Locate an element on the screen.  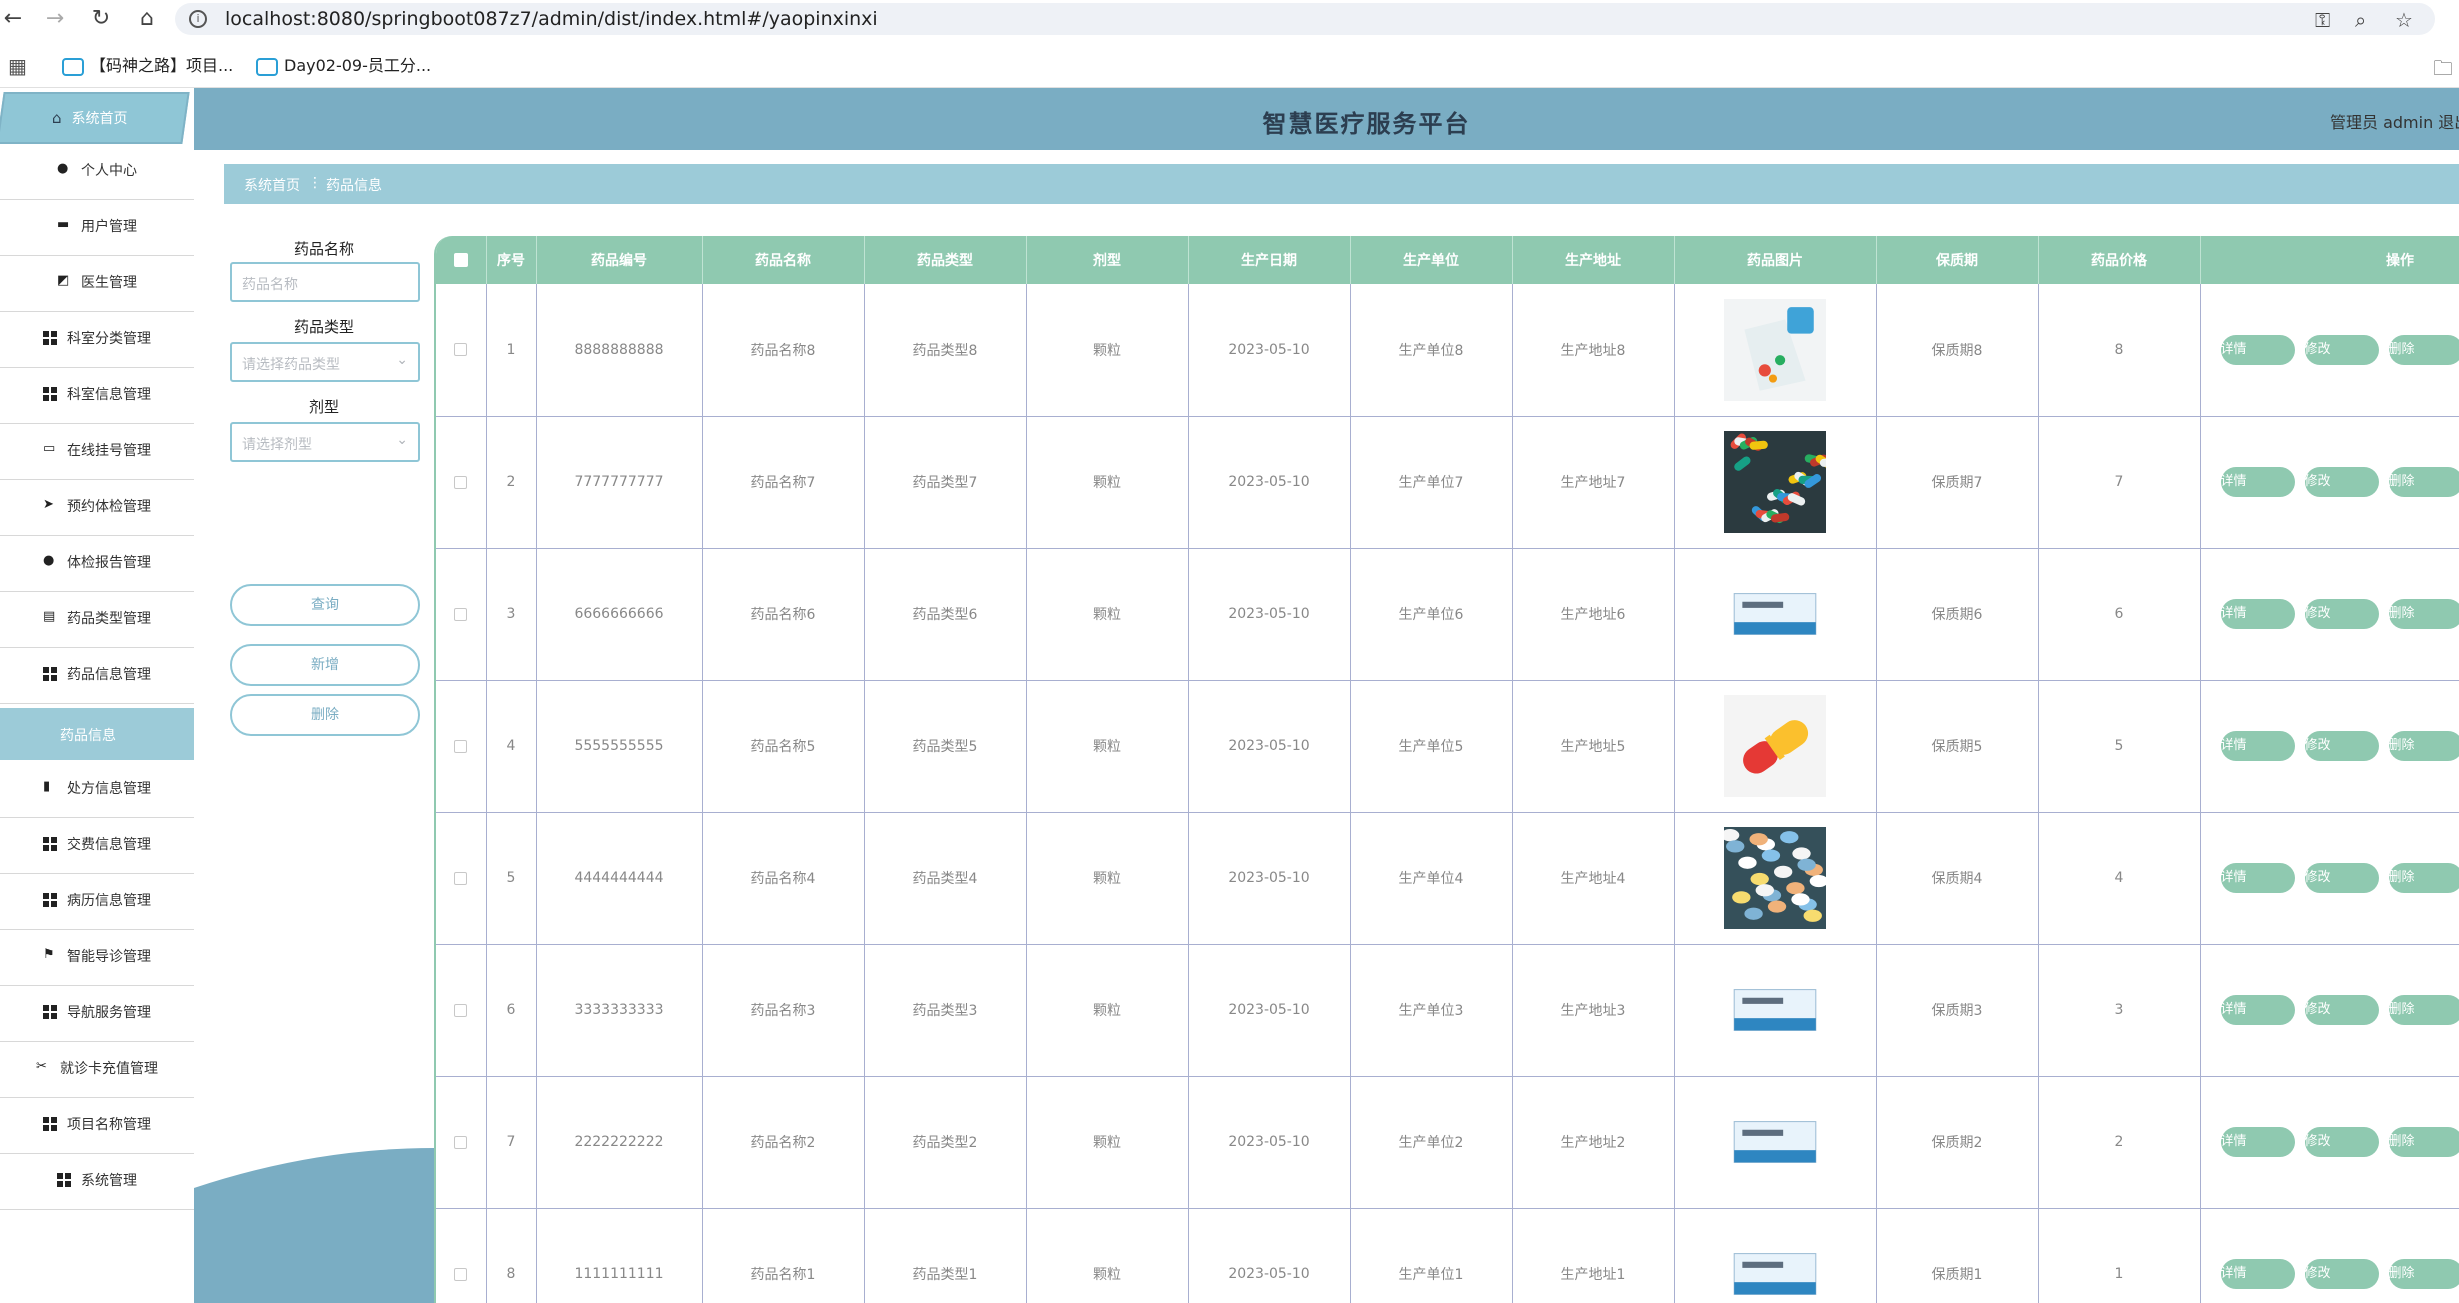
query-button: 查询 is located at coordinates (325, 605).